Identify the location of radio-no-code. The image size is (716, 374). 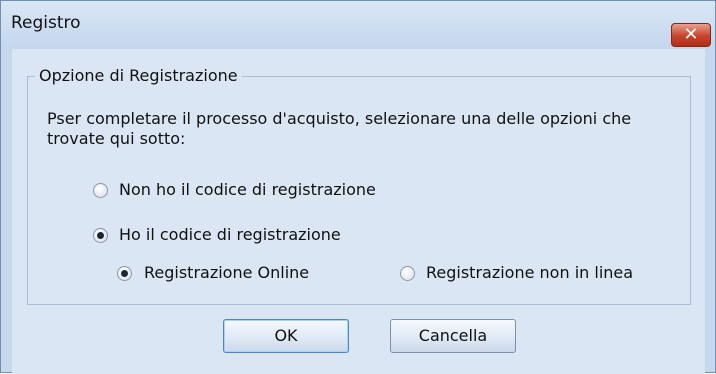
(100, 190).